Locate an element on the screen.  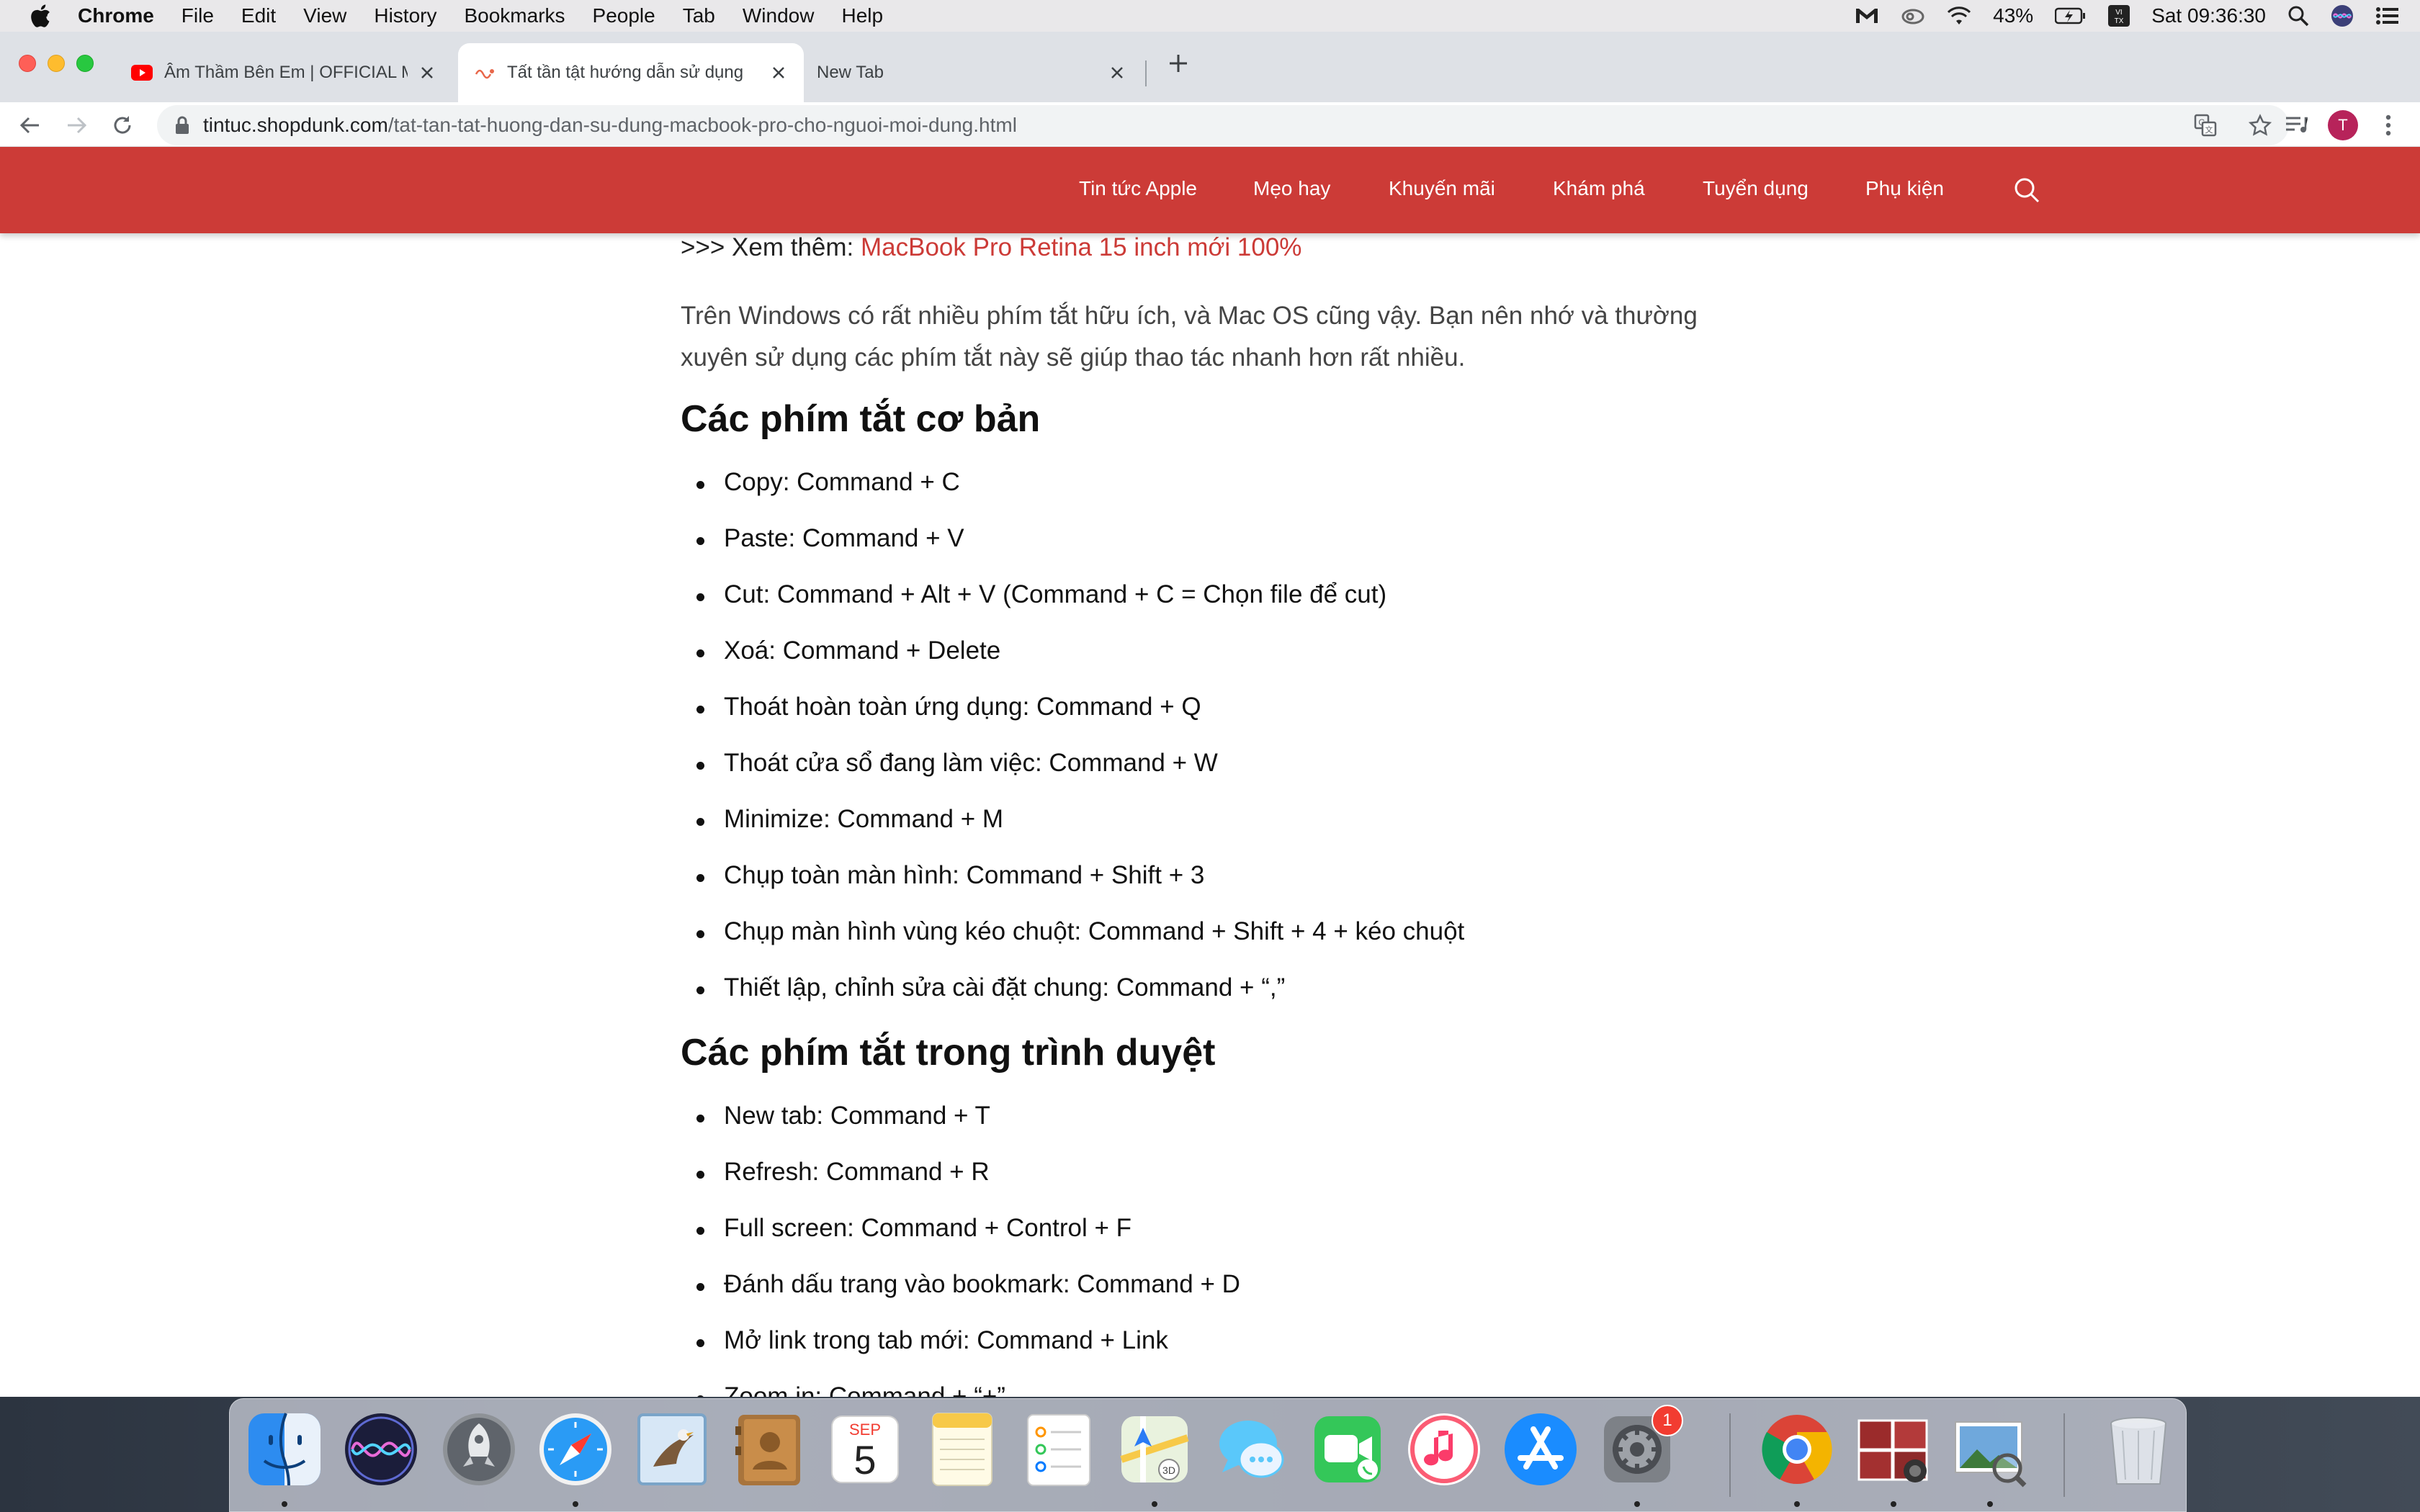
nav-khuyen-mai: Khuyến mãi is located at coordinates (1442, 188).